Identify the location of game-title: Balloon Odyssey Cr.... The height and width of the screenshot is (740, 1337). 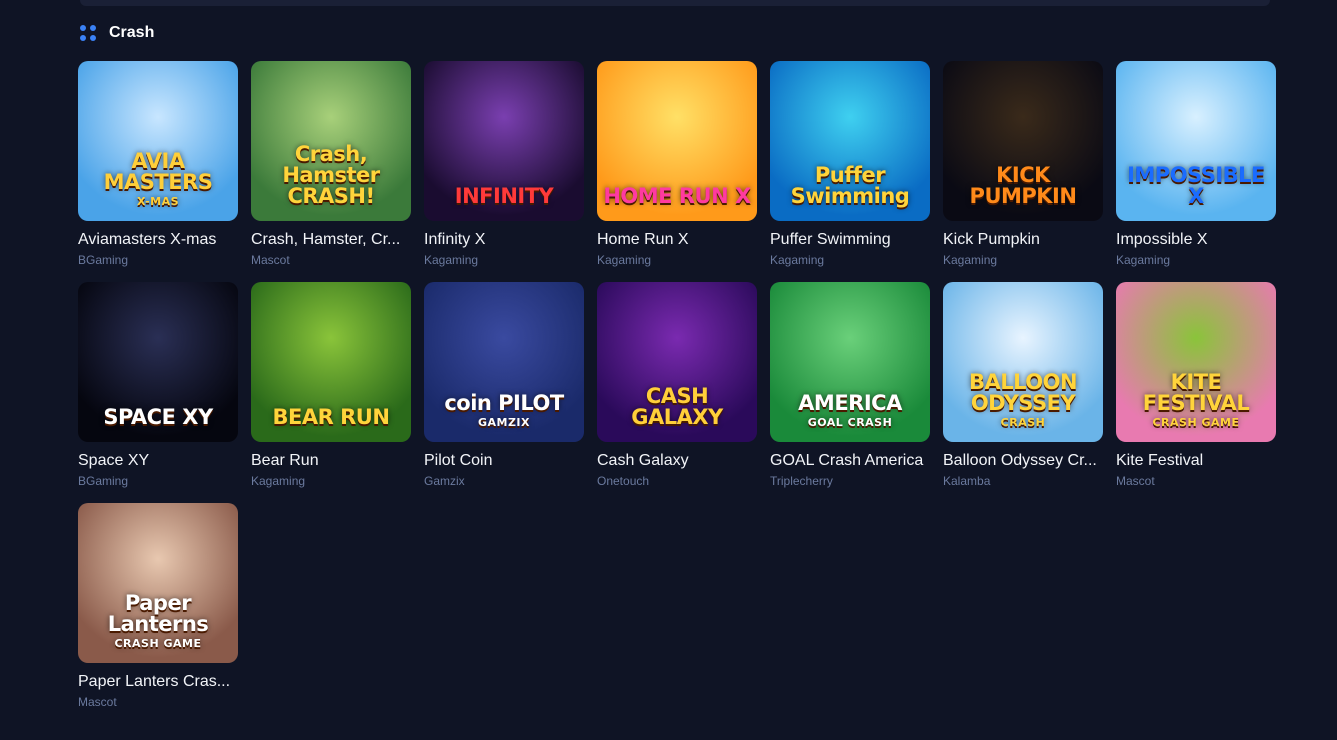
(1023, 461).